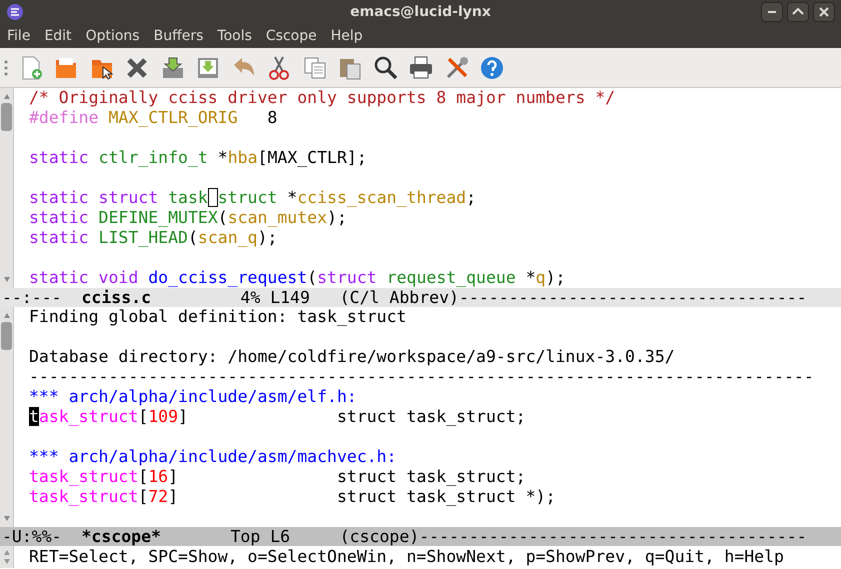 The height and width of the screenshot is (569, 841). What do you see at coordinates (58, 36) in the screenshot?
I see `menu-item: Edit` at bounding box center [58, 36].